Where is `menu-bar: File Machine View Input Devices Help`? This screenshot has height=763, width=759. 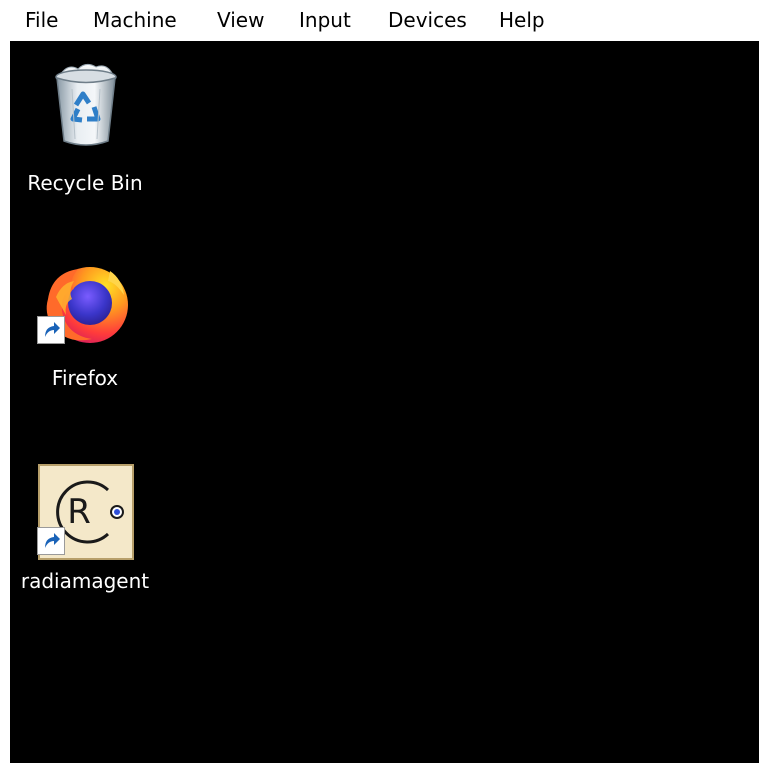 menu-bar: File Machine View Input Devices Help is located at coordinates (379, 20).